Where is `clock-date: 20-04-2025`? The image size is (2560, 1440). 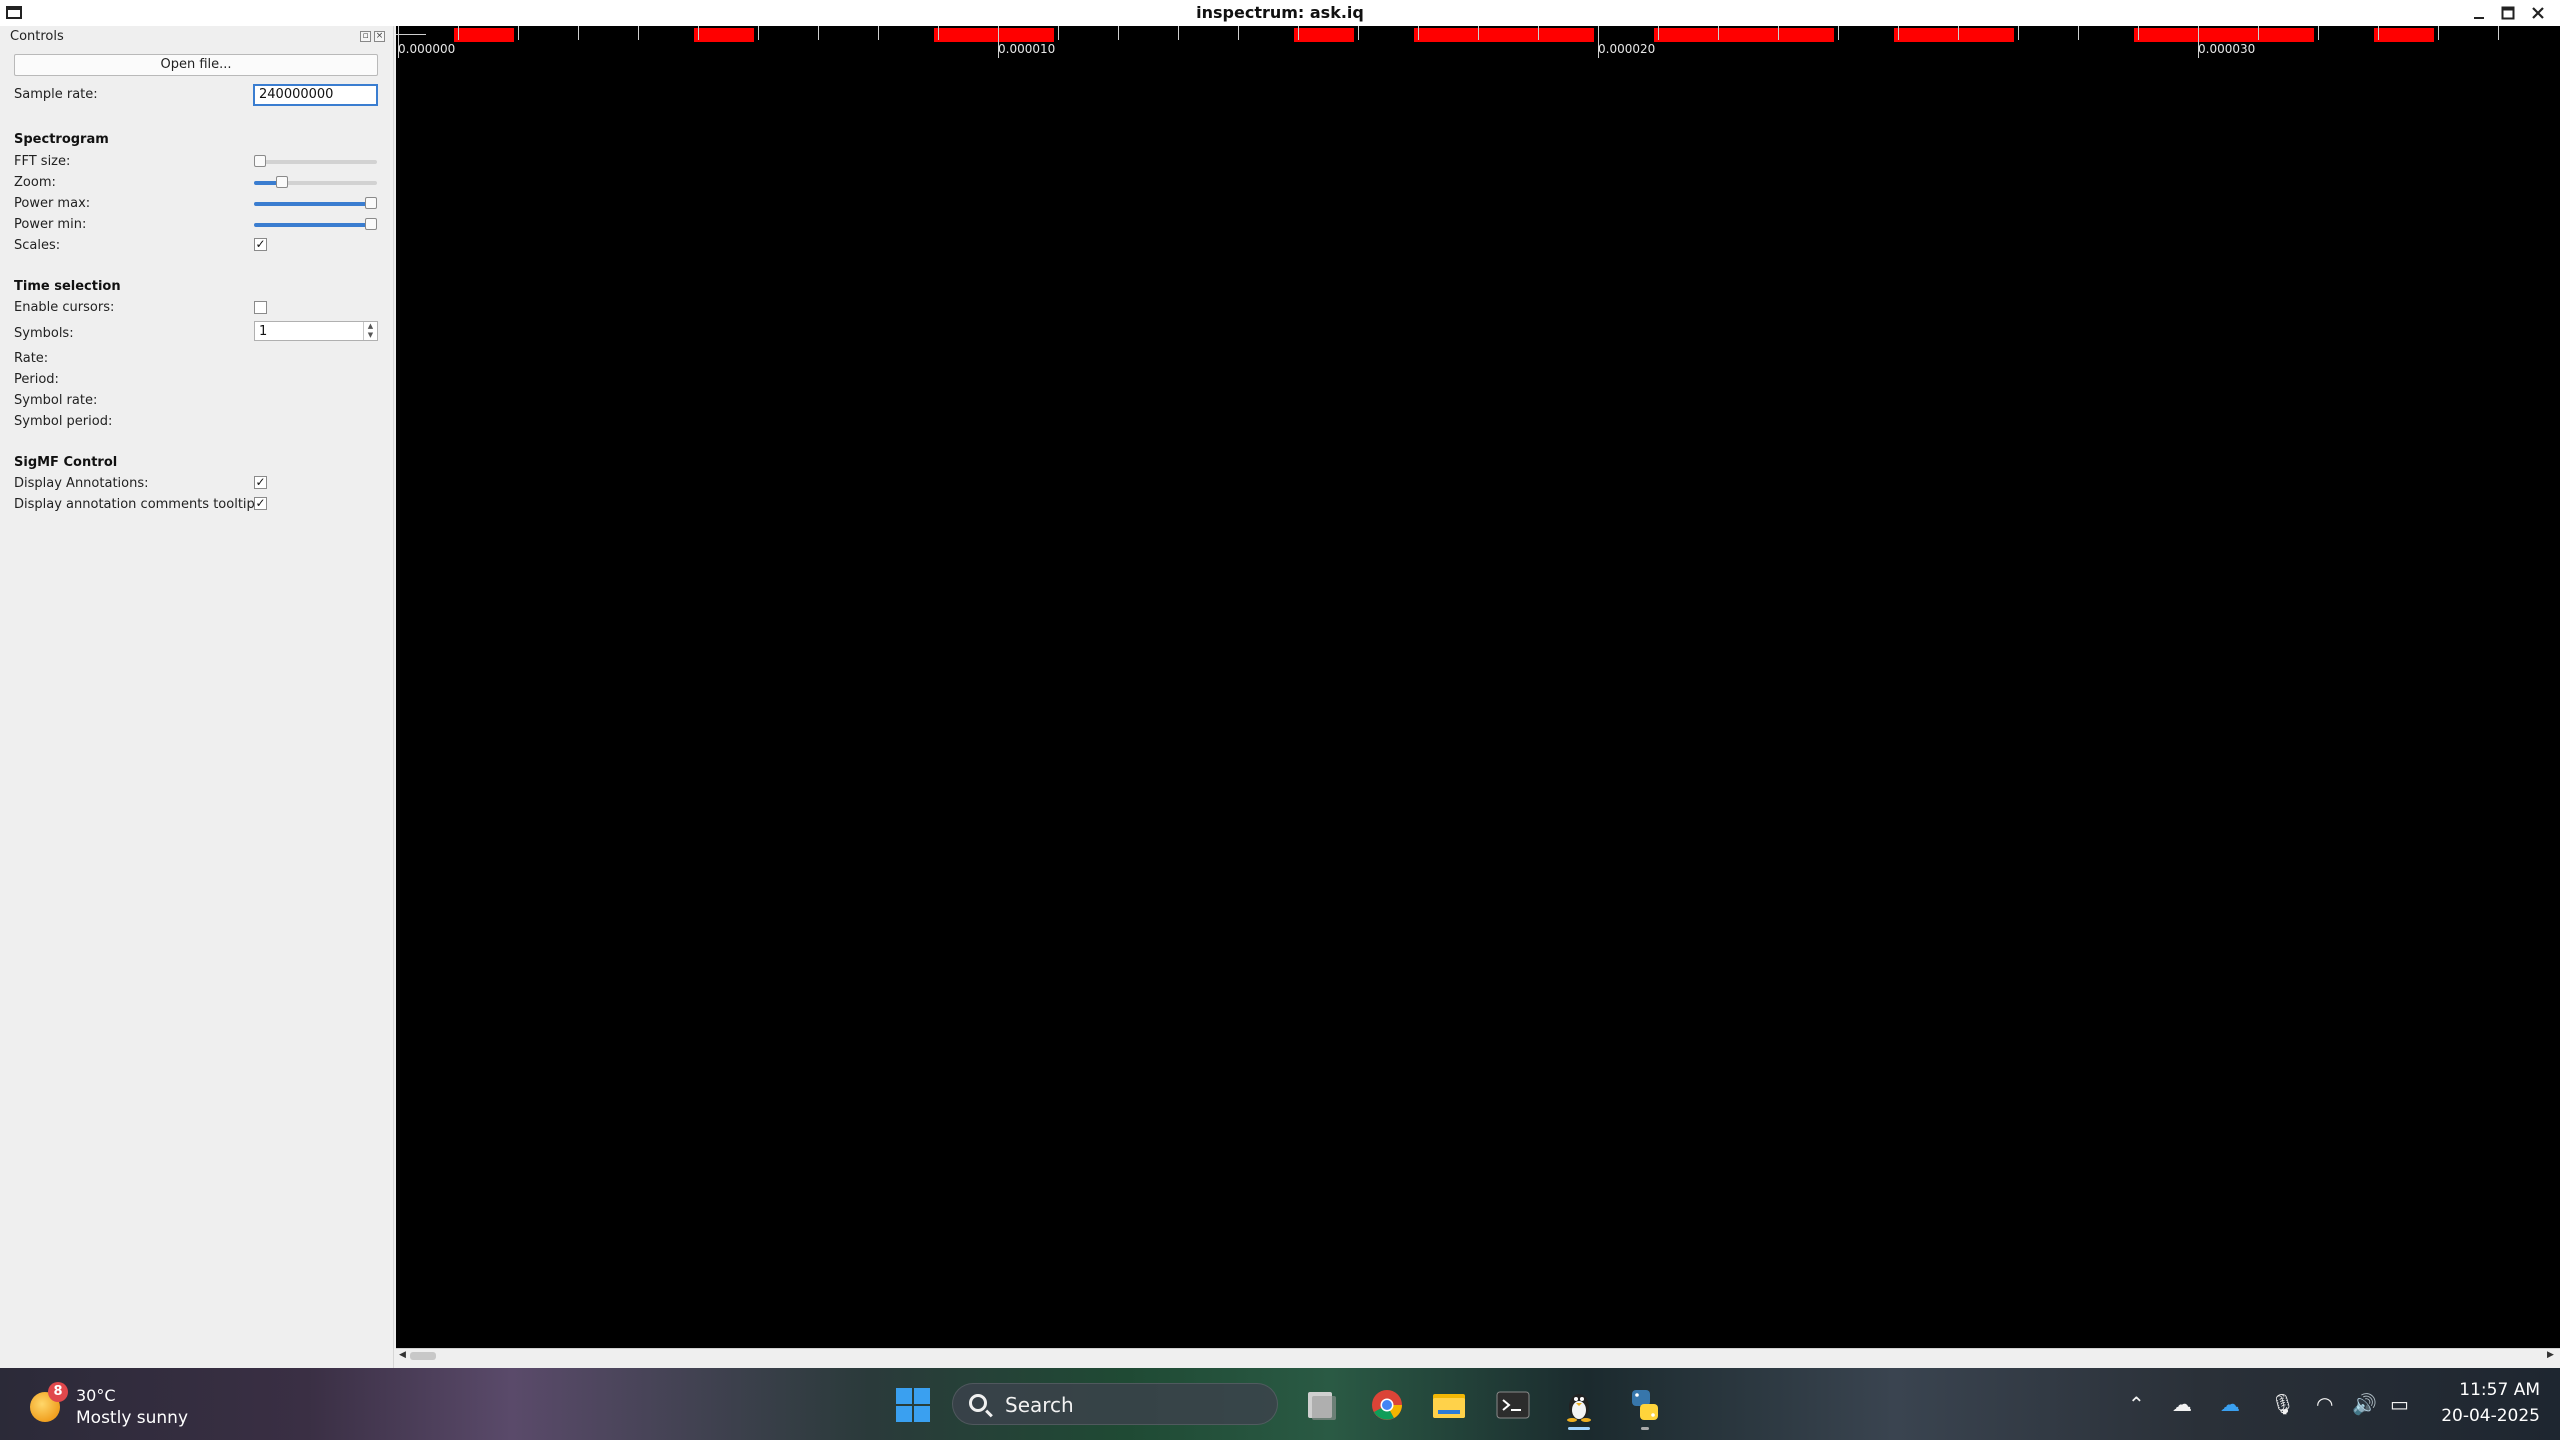 clock-date: 20-04-2025 is located at coordinates (2475, 1416).